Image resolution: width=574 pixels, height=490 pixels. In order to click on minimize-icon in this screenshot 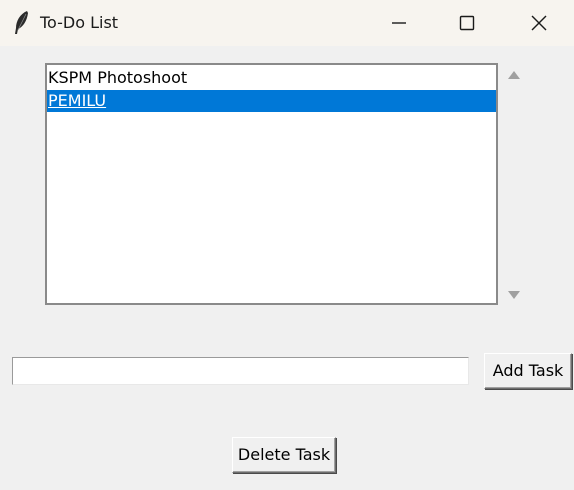, I will do `click(399, 23)`.